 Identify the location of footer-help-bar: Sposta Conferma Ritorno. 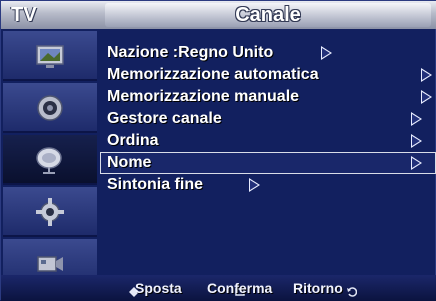
(218, 288).